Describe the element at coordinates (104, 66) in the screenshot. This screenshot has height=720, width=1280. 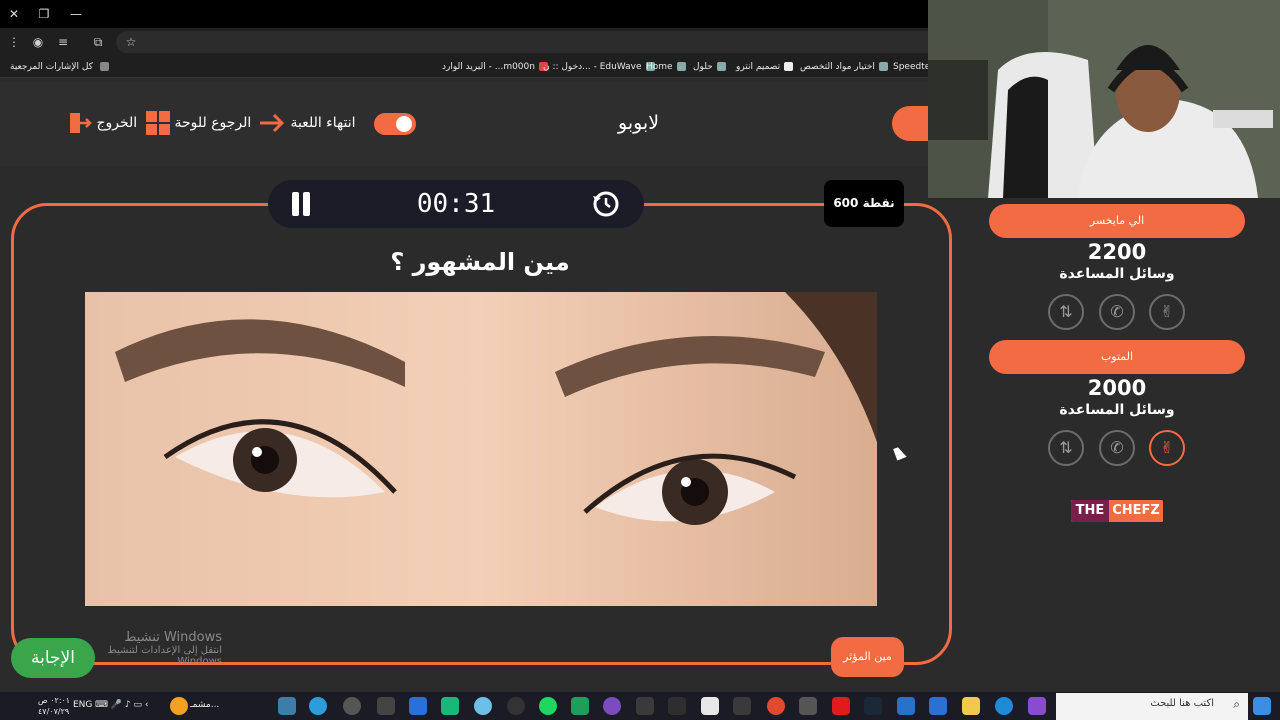
I see `folder-icon` at that location.